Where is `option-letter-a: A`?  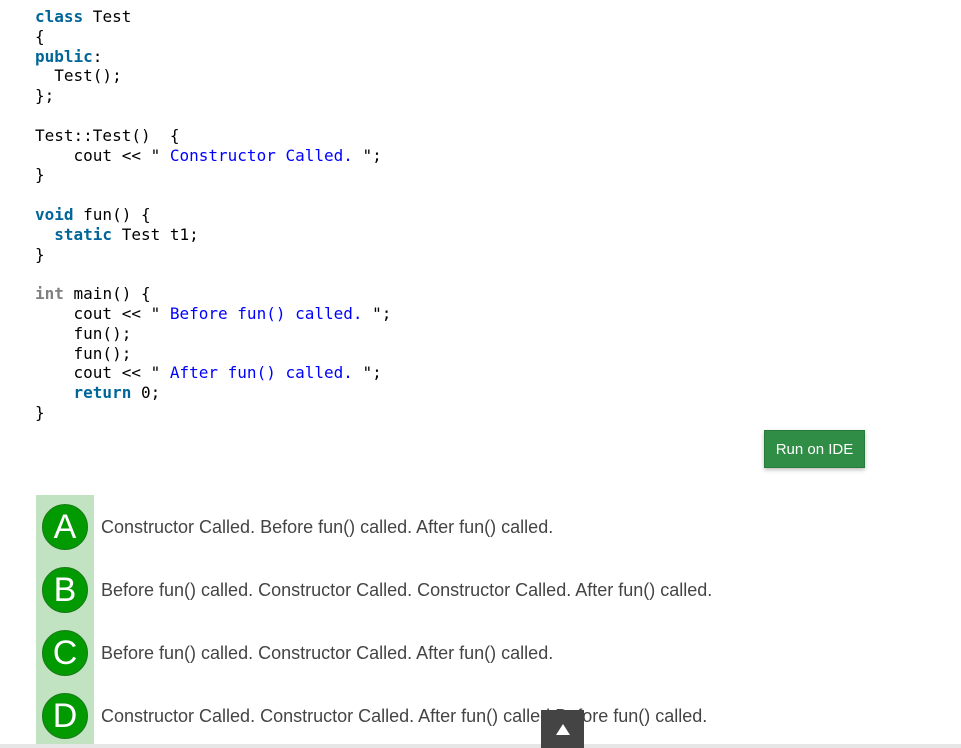
option-letter-a: A is located at coordinates (65, 527).